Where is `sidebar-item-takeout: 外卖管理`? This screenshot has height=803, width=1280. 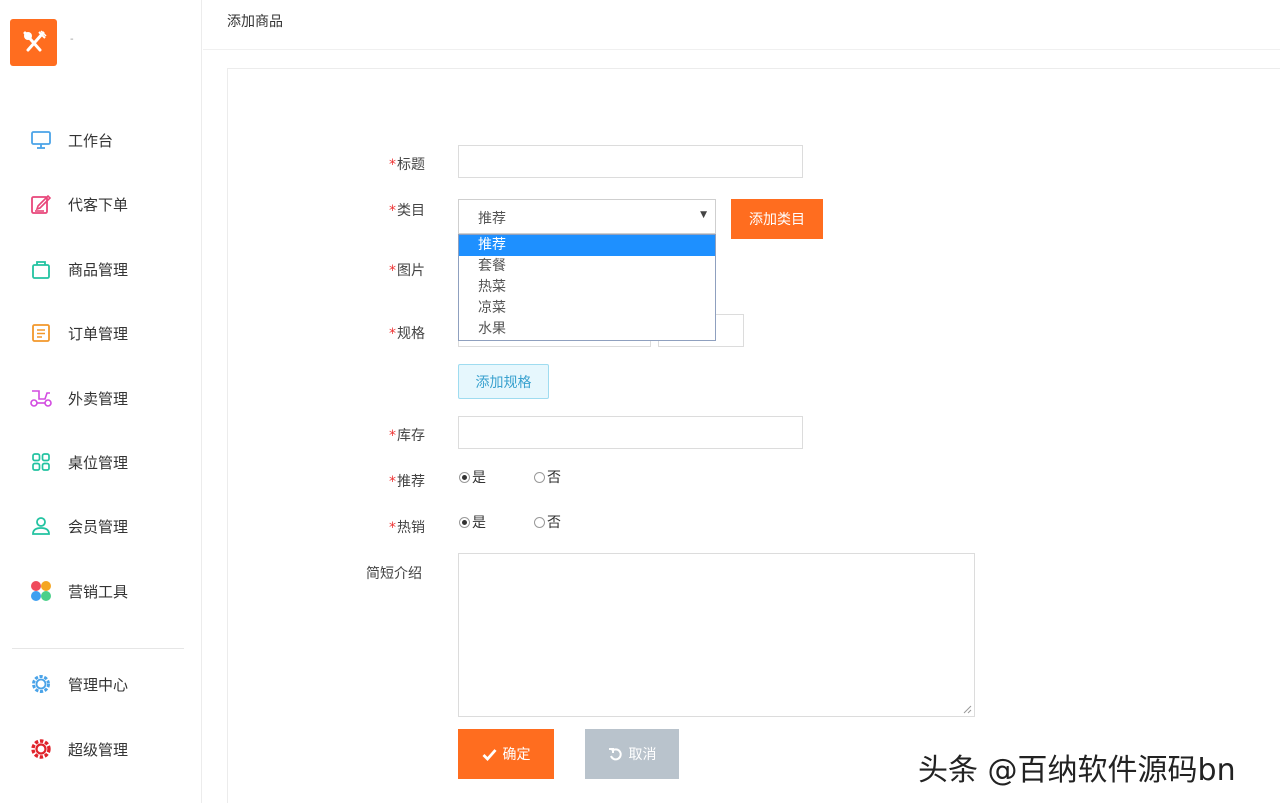
sidebar-item-takeout: 外卖管理 is located at coordinates (78, 398).